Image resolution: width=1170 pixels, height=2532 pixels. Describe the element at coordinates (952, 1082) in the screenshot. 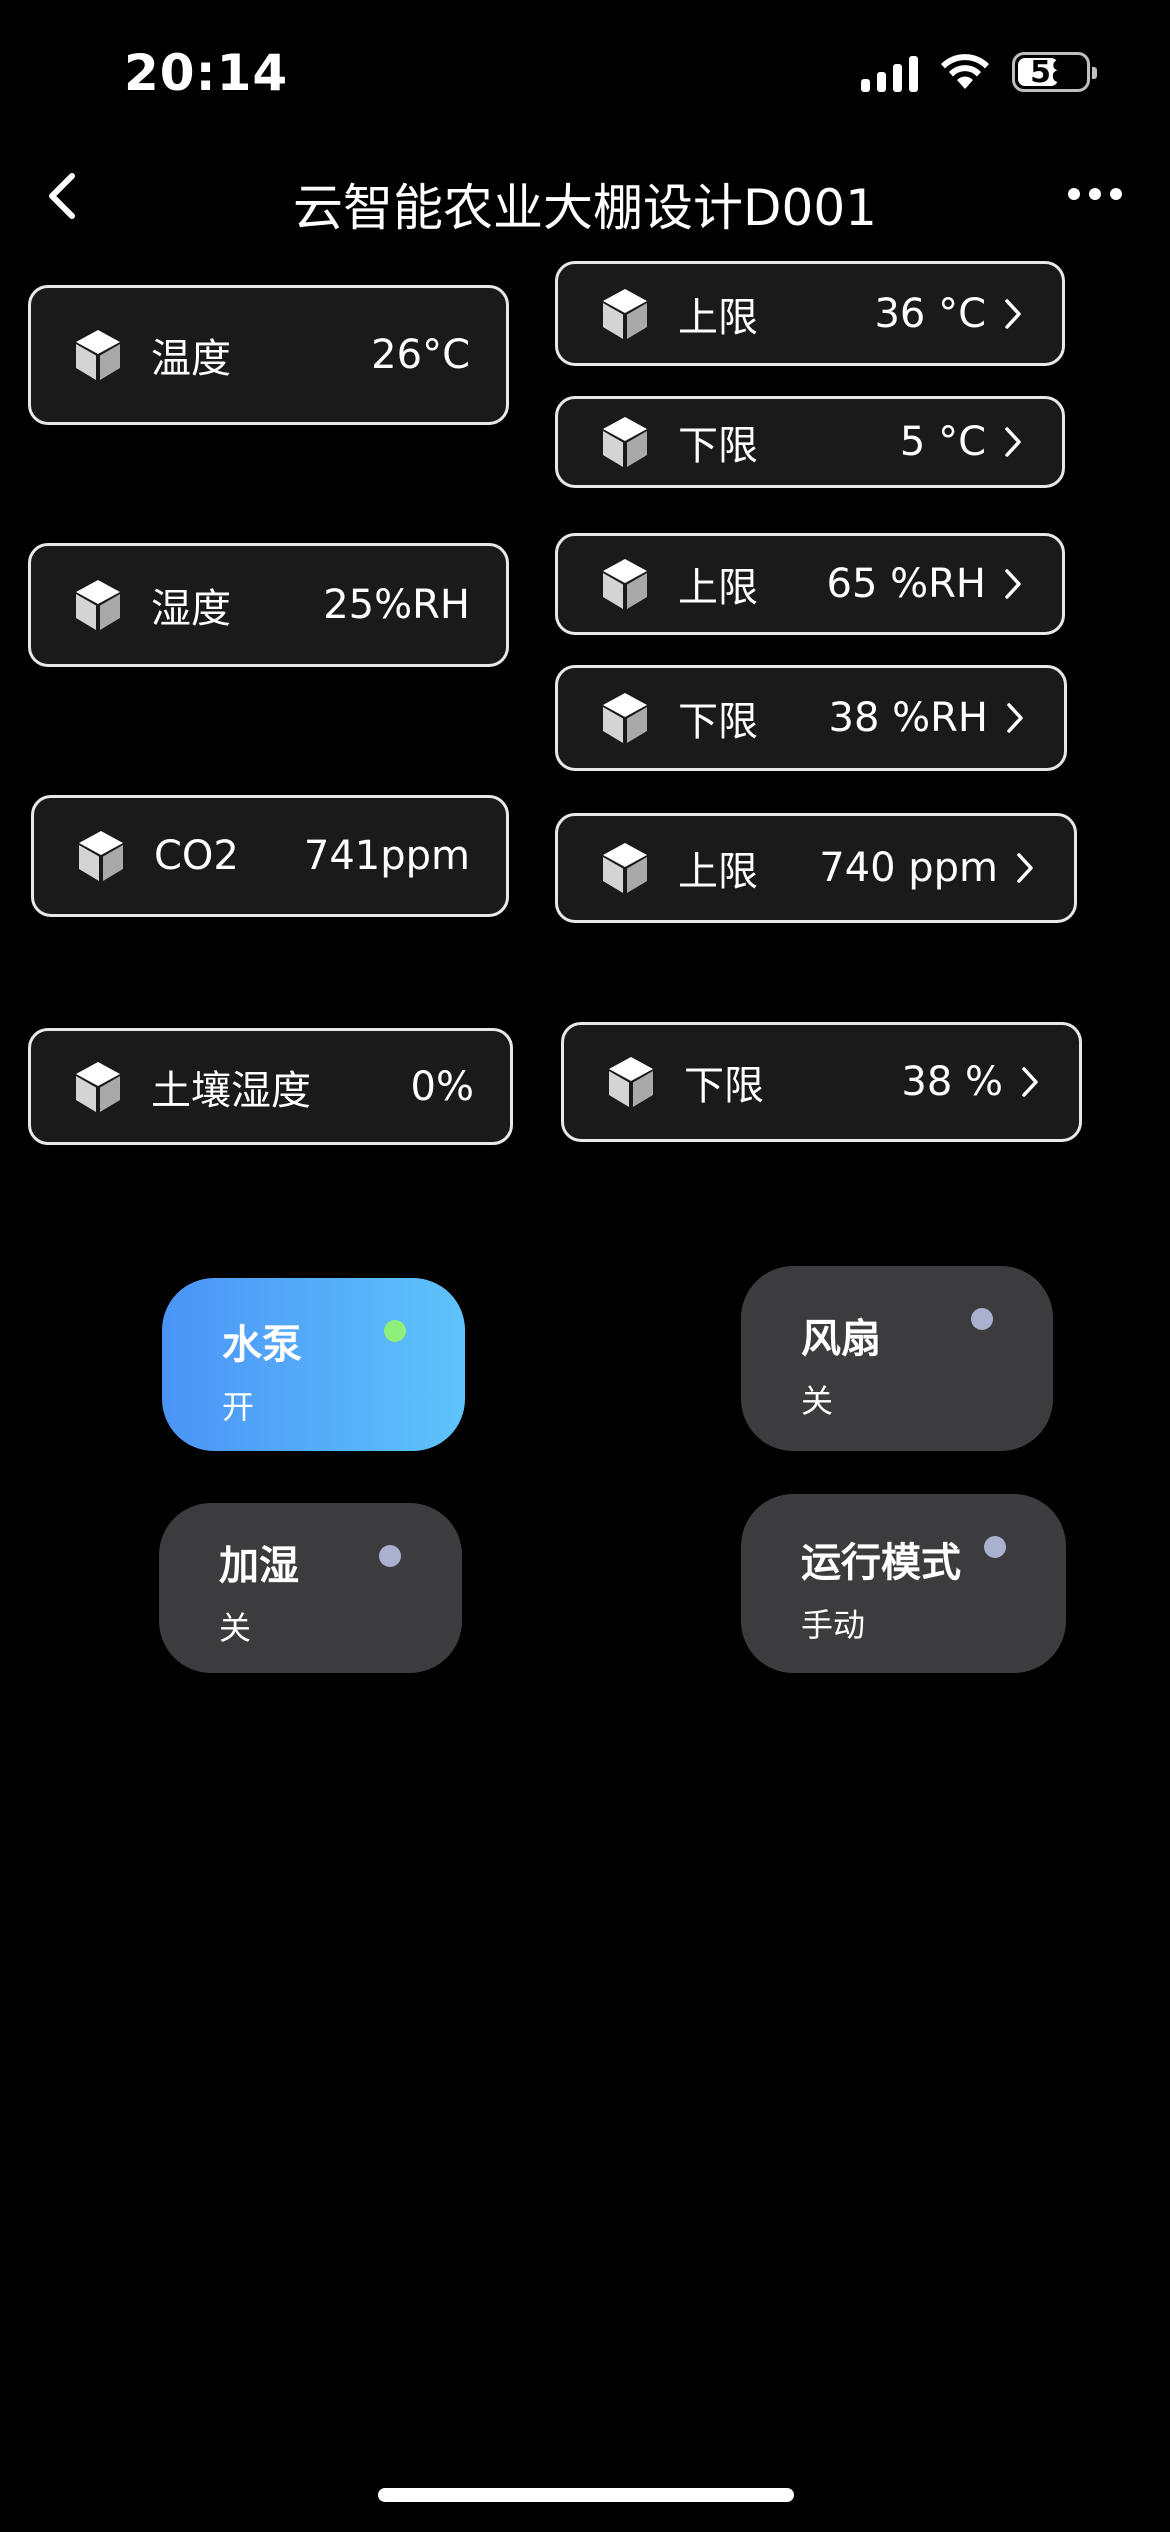

I see `limit-value: 38 %` at that location.